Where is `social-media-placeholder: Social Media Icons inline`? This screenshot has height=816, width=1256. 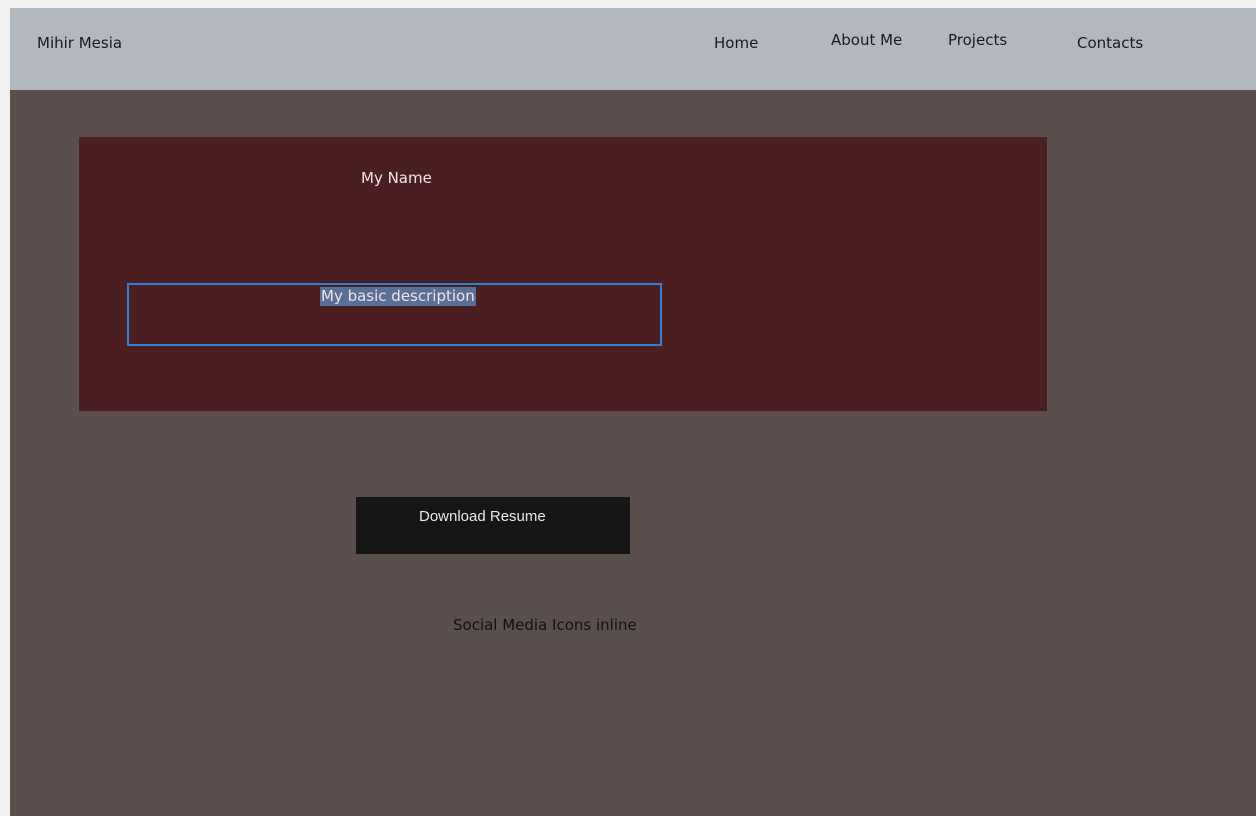
social-media-placeholder: Social Media Icons inline is located at coordinates (545, 625).